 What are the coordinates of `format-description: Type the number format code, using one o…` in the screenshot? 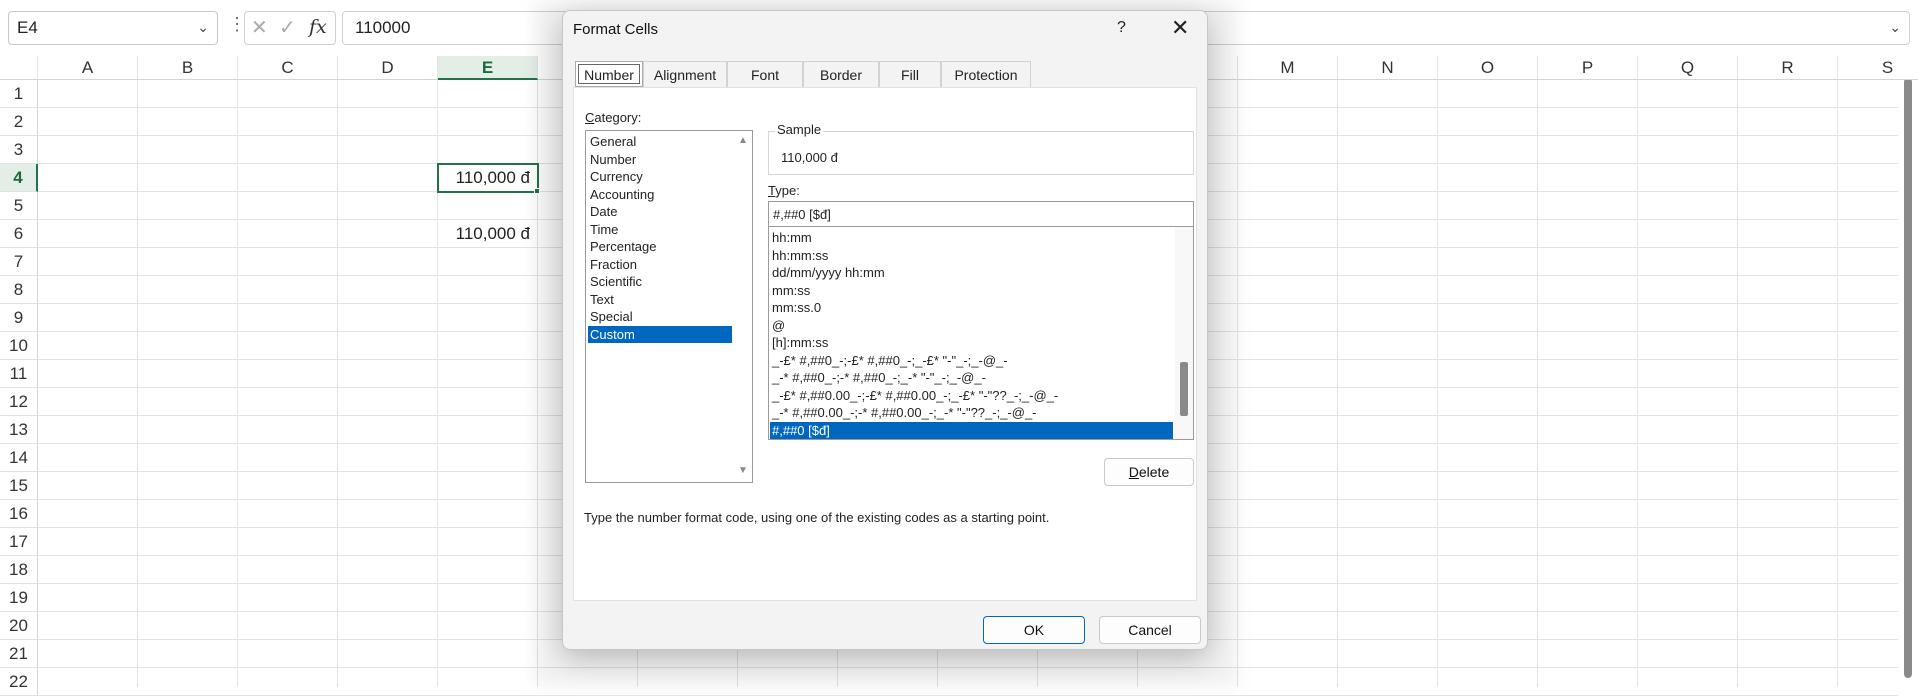 It's located at (817, 517).